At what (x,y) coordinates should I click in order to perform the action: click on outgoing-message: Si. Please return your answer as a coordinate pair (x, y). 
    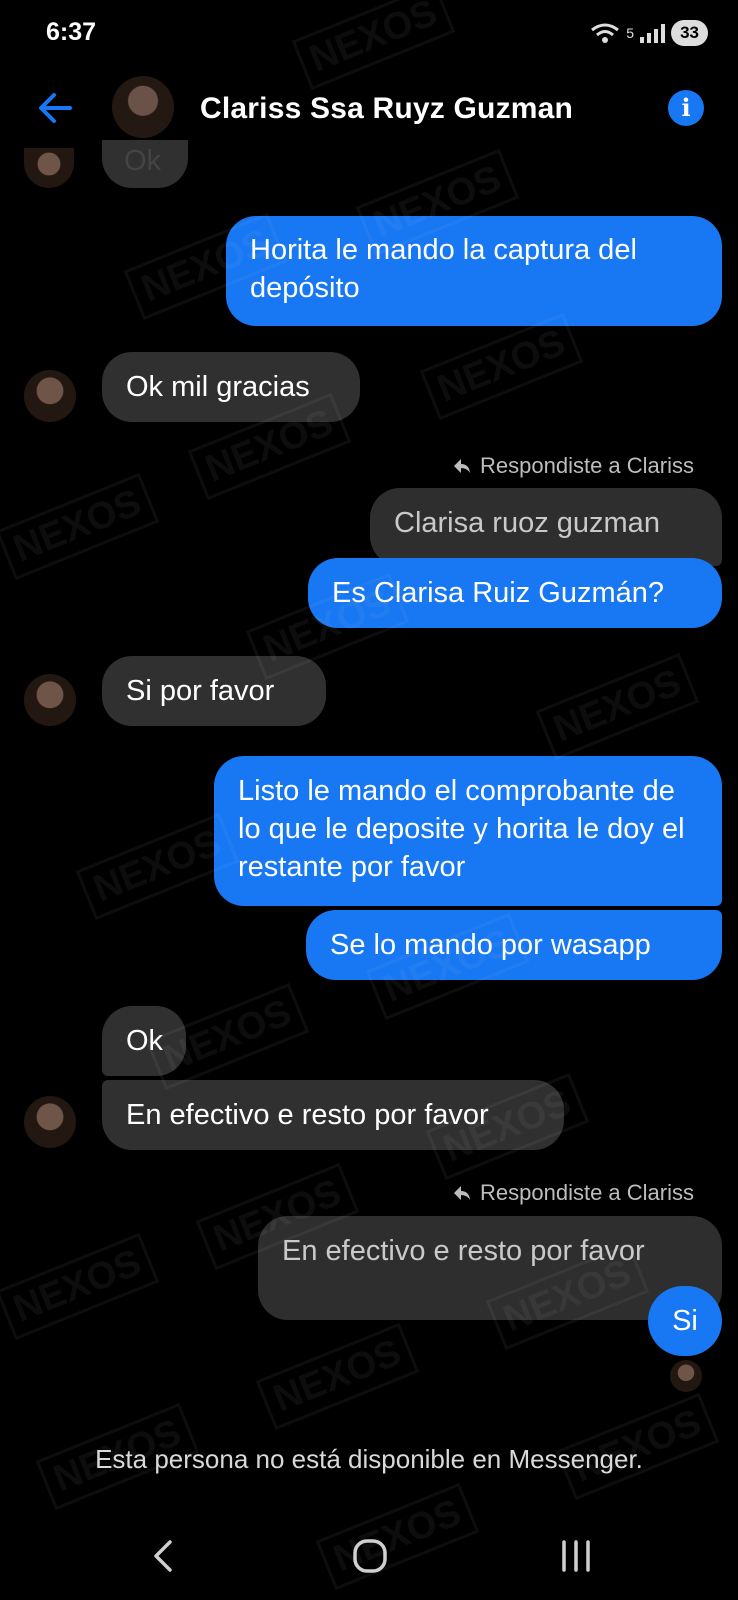
    Looking at the image, I should click on (685, 1321).